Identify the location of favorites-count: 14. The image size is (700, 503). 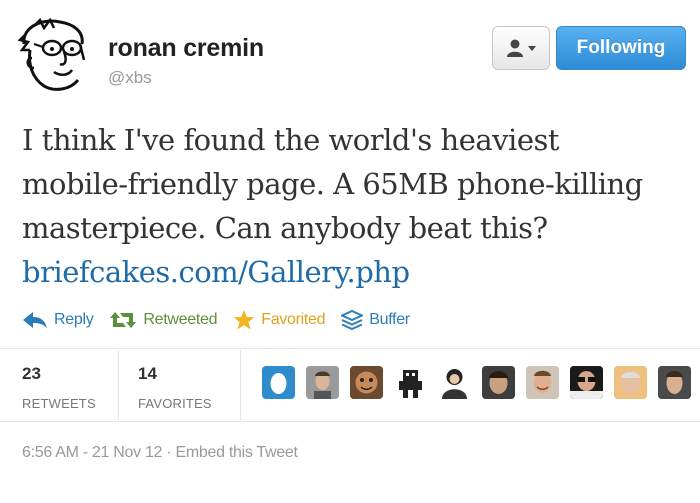
(147, 373).